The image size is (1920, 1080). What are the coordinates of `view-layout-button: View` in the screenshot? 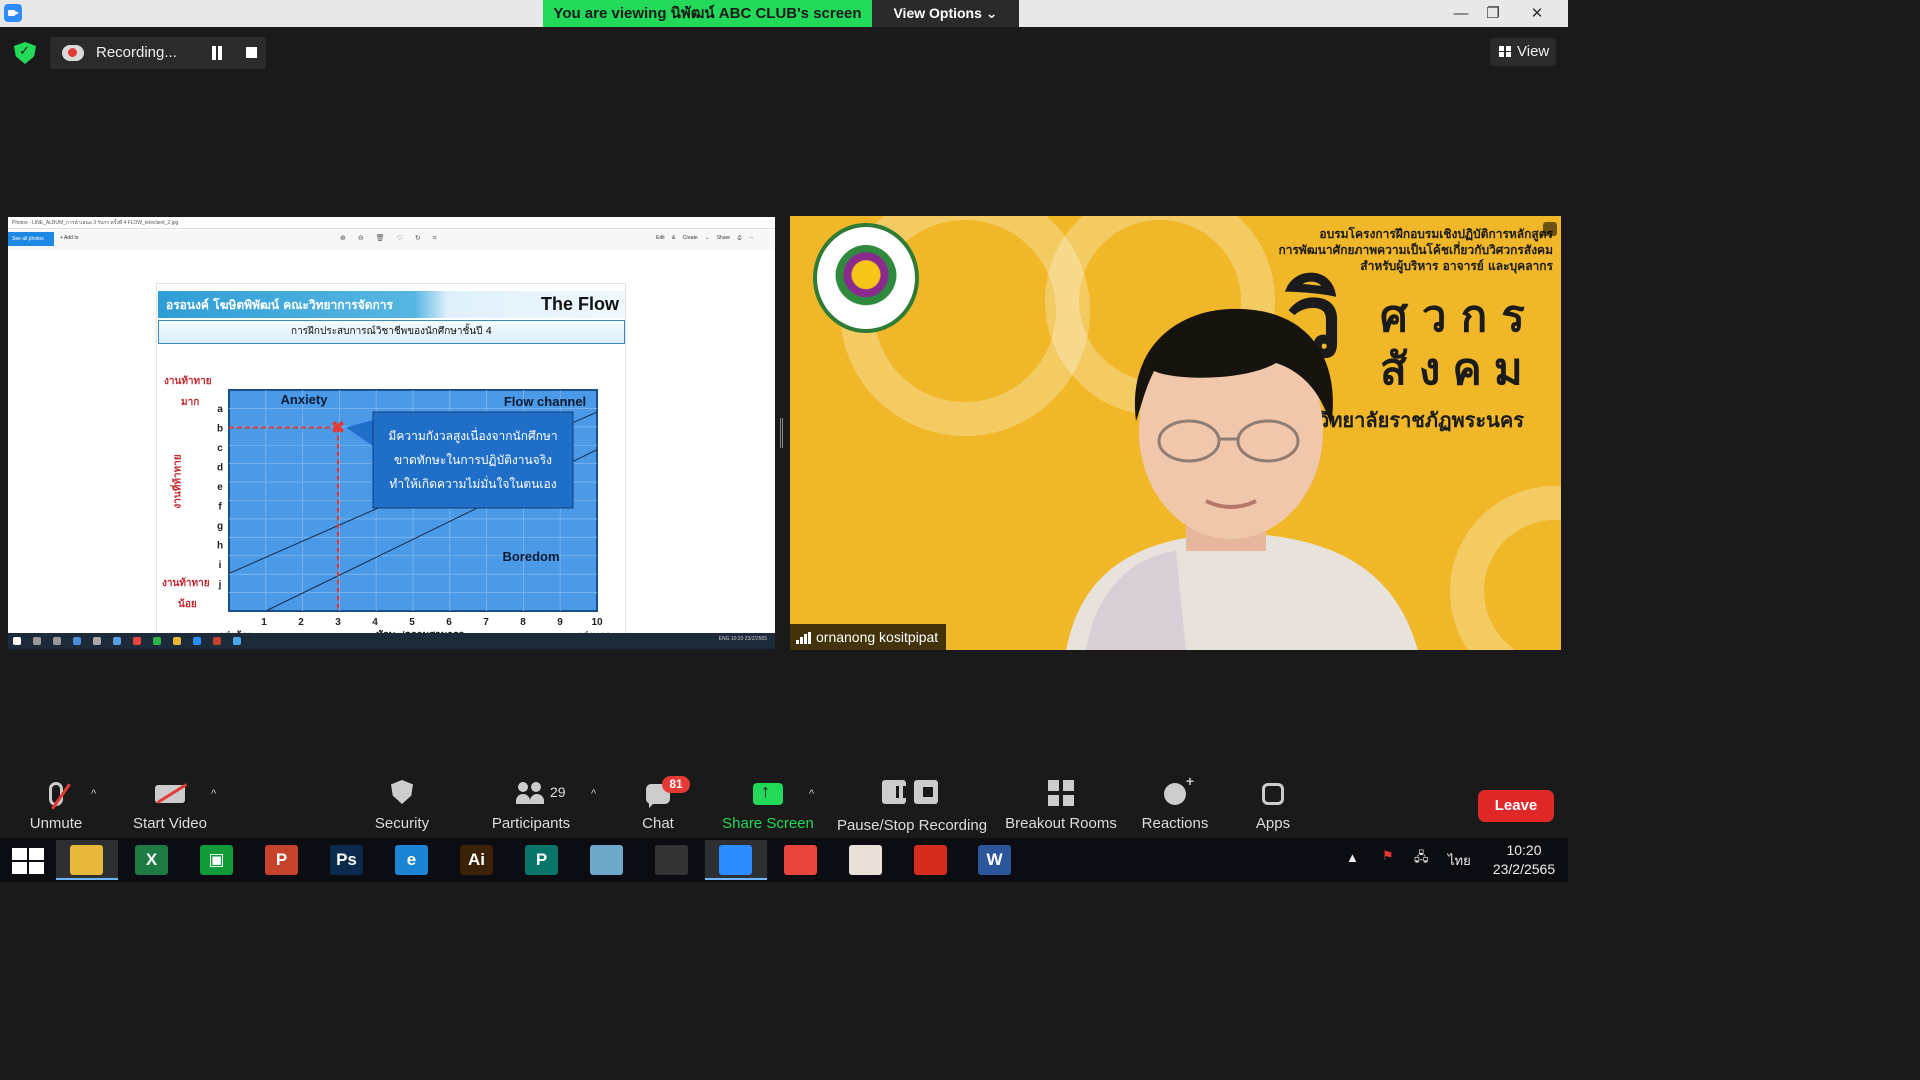 It's located at (1523, 52).